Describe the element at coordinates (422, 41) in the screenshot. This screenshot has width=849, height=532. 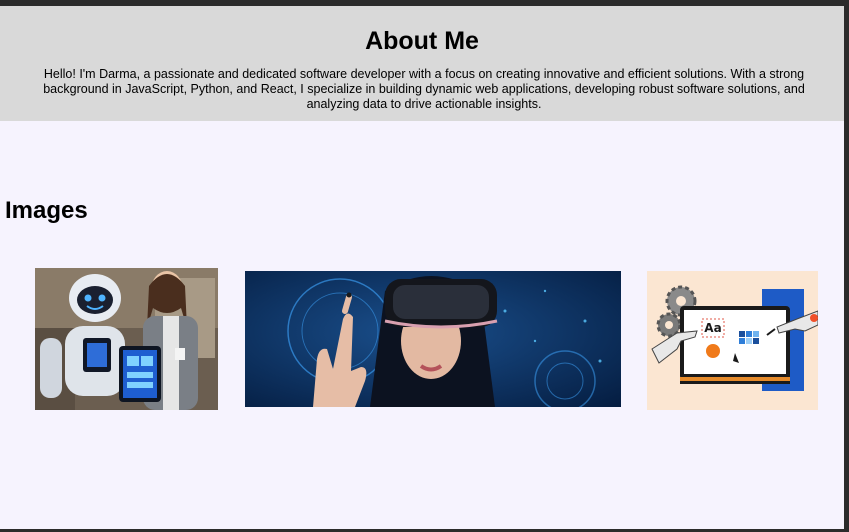
I see `about-title: About Me` at that location.